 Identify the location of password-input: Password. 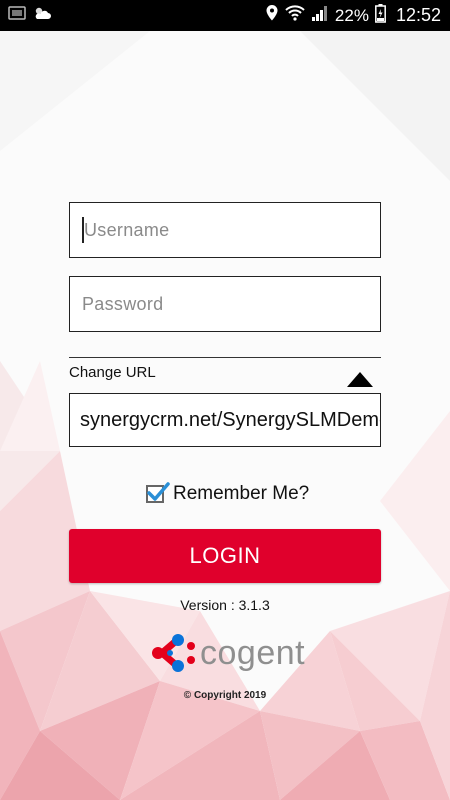
(225, 304).